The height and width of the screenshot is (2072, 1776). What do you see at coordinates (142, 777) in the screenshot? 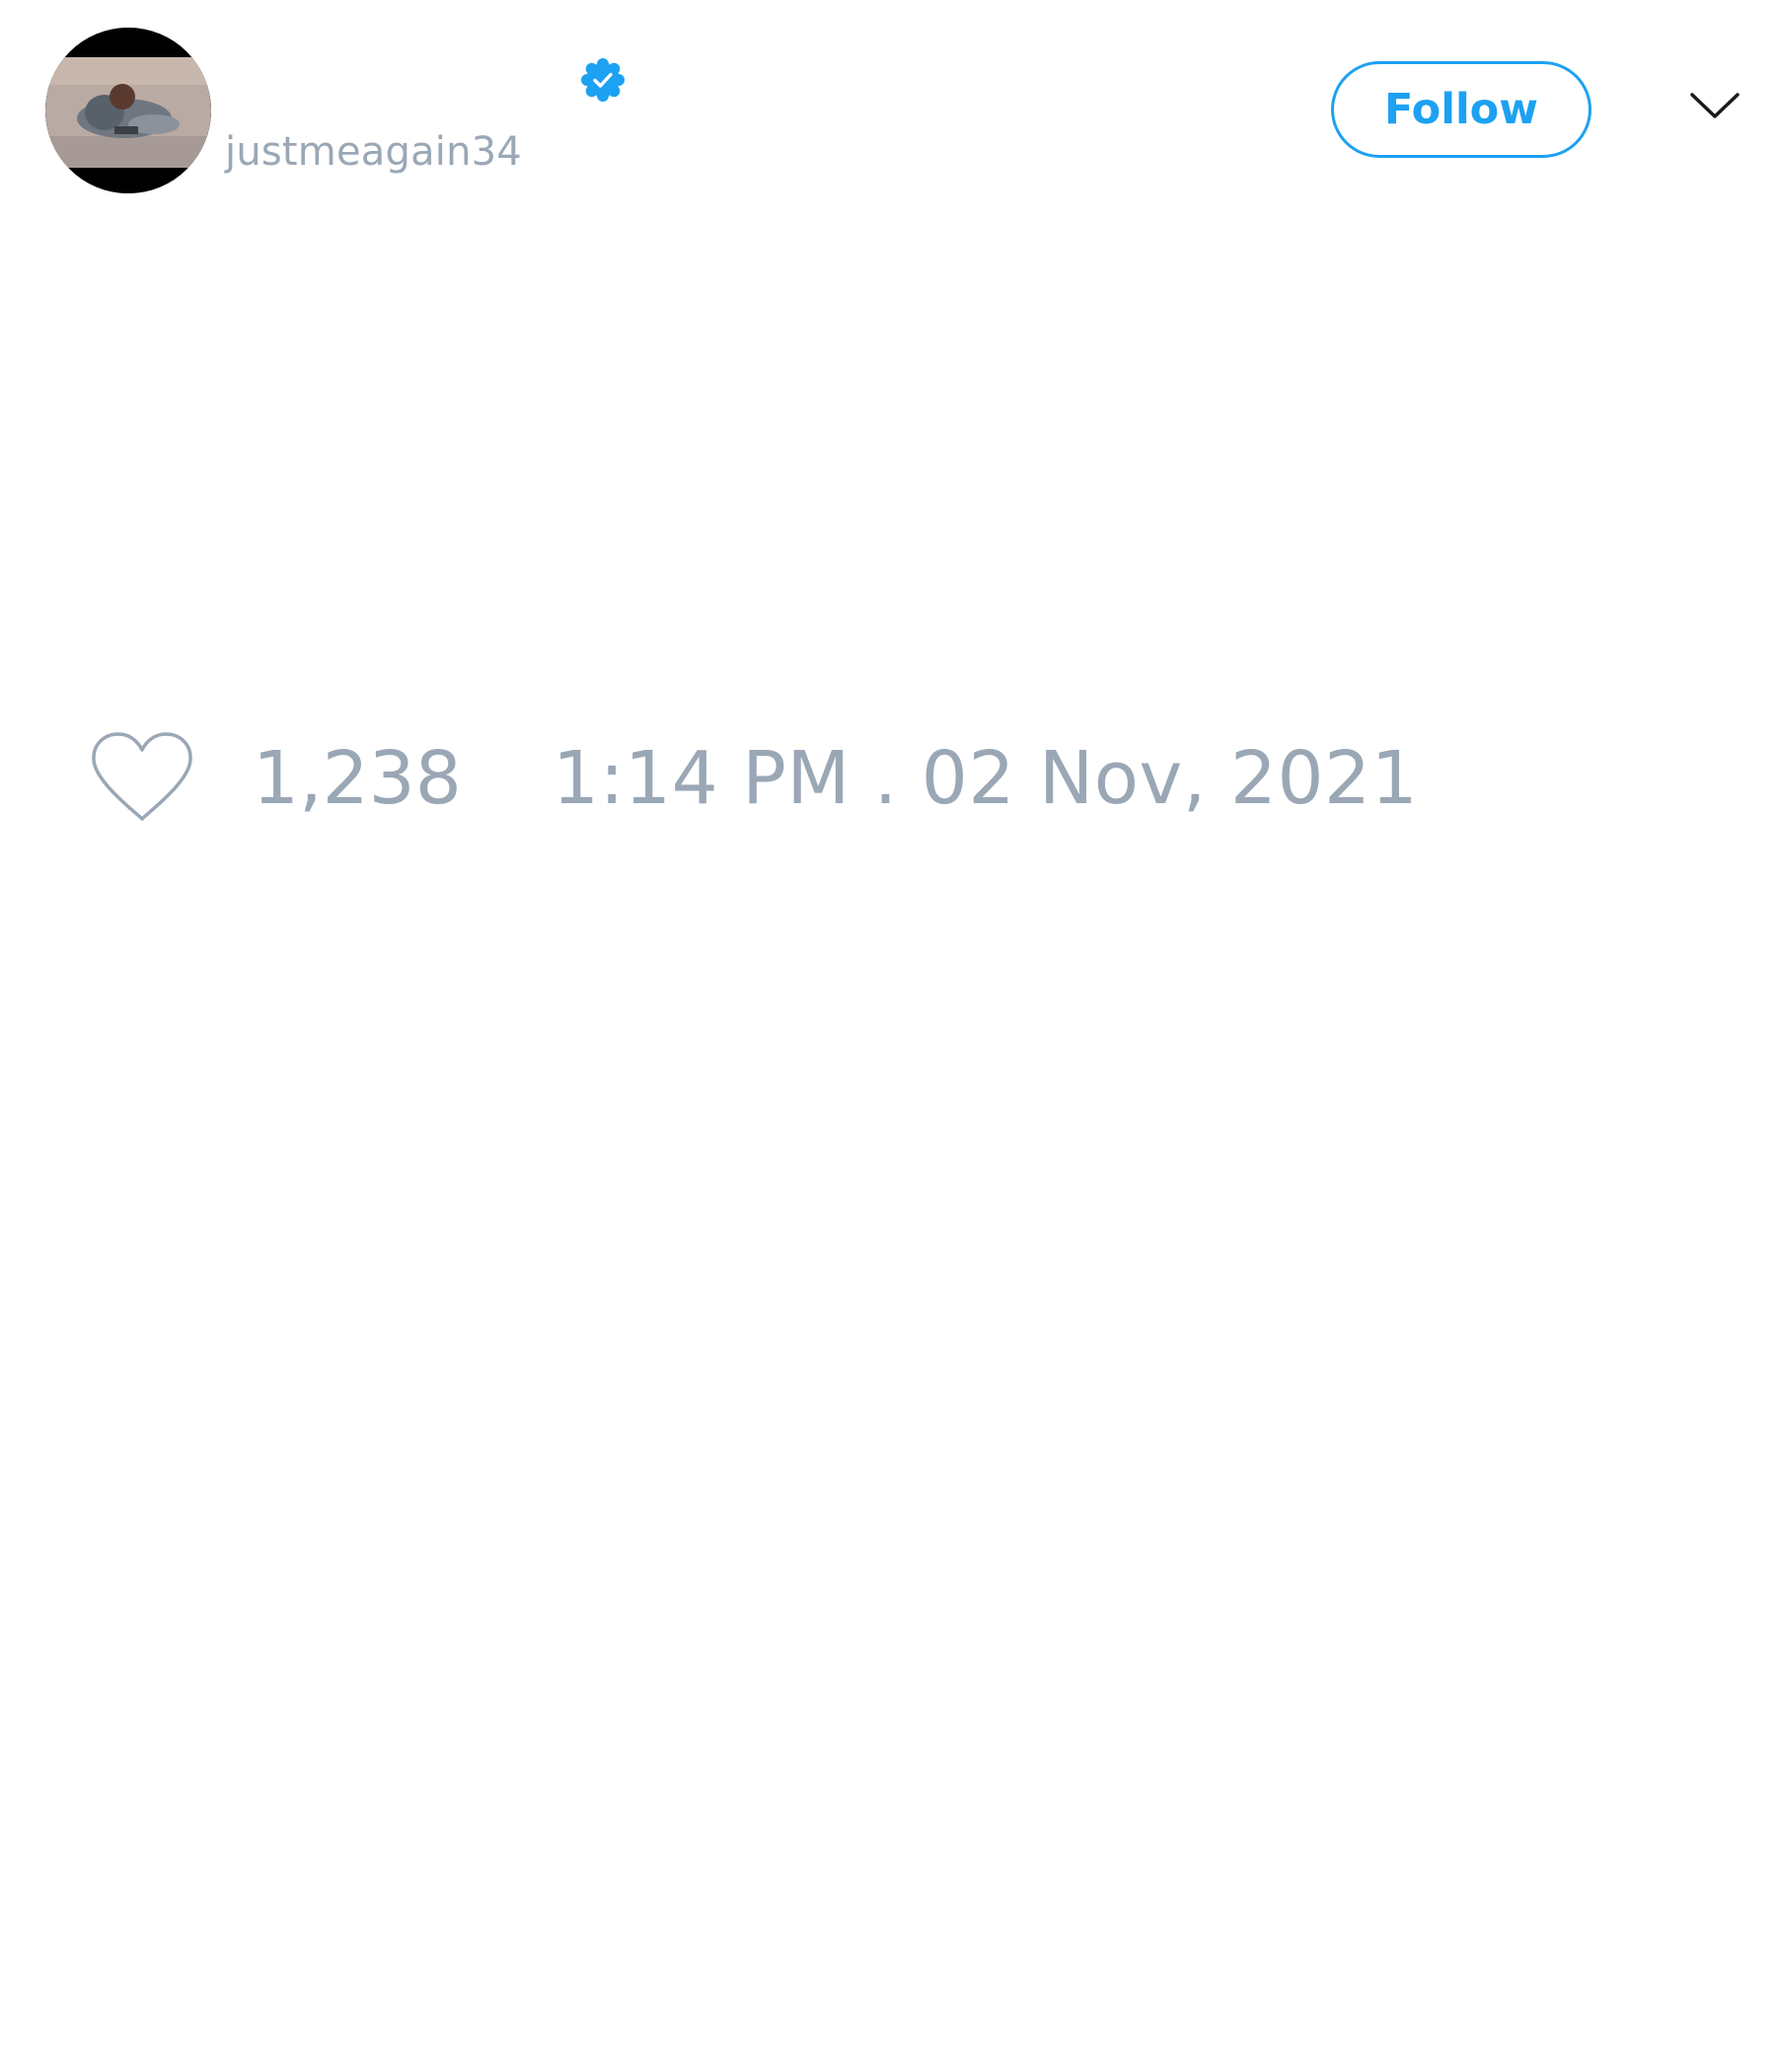
I see `heart-icon` at bounding box center [142, 777].